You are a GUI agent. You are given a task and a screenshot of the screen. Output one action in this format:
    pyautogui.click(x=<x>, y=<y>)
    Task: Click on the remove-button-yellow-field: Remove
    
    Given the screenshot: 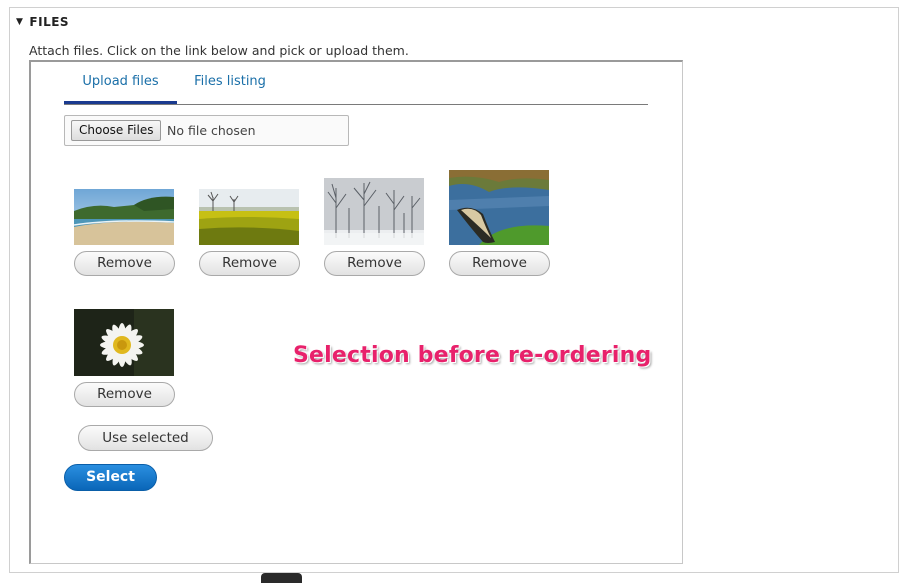 What is the action you would take?
    pyautogui.click(x=249, y=263)
    